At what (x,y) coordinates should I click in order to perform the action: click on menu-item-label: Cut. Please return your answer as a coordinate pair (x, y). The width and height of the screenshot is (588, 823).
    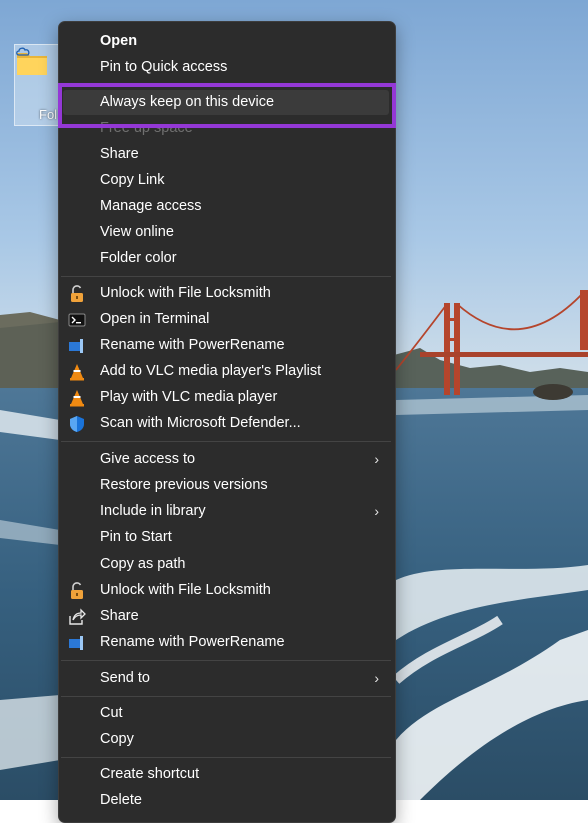
    Looking at the image, I should click on (111, 713).